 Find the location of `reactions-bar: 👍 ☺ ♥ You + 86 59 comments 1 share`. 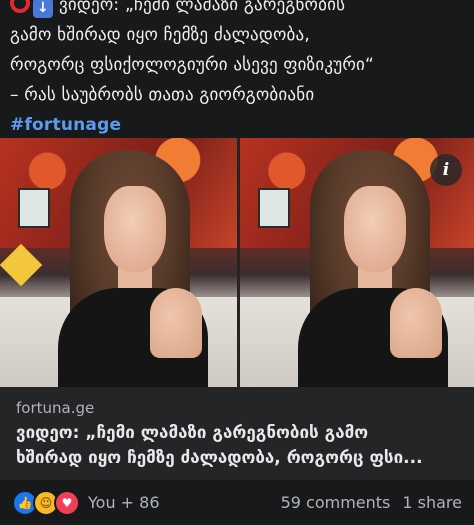

reactions-bar: 👍 ☺ ♥ You + 86 59 comments 1 share is located at coordinates (237, 502).